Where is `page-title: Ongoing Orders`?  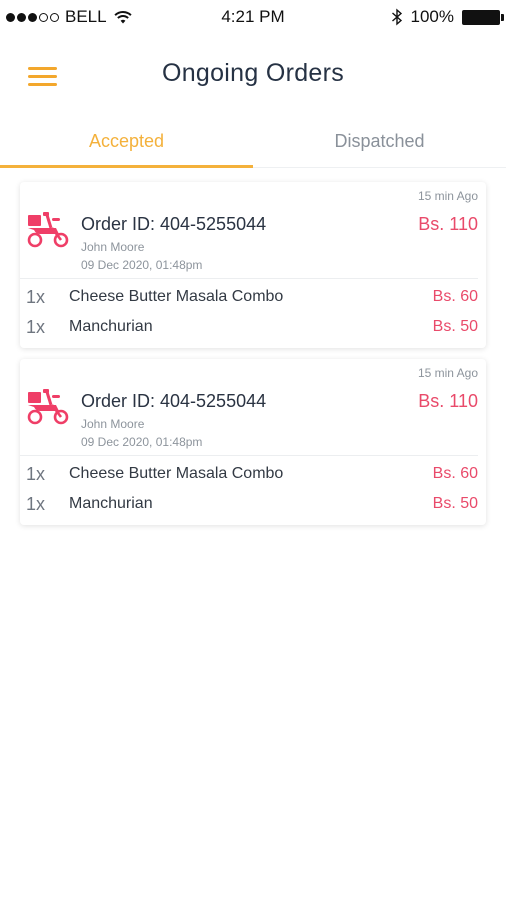
page-title: Ongoing Orders is located at coordinates (253, 73).